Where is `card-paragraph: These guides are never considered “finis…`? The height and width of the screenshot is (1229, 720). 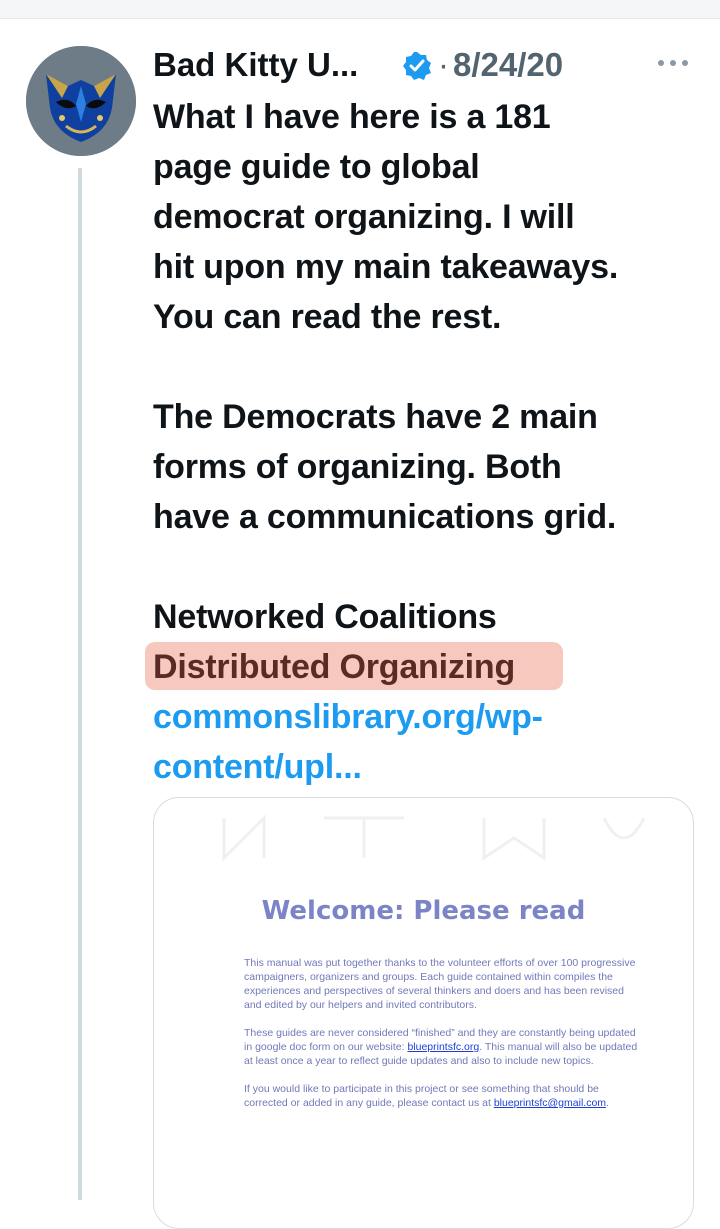
card-paragraph: These guides are never considered “finis… is located at coordinates (441, 1047).